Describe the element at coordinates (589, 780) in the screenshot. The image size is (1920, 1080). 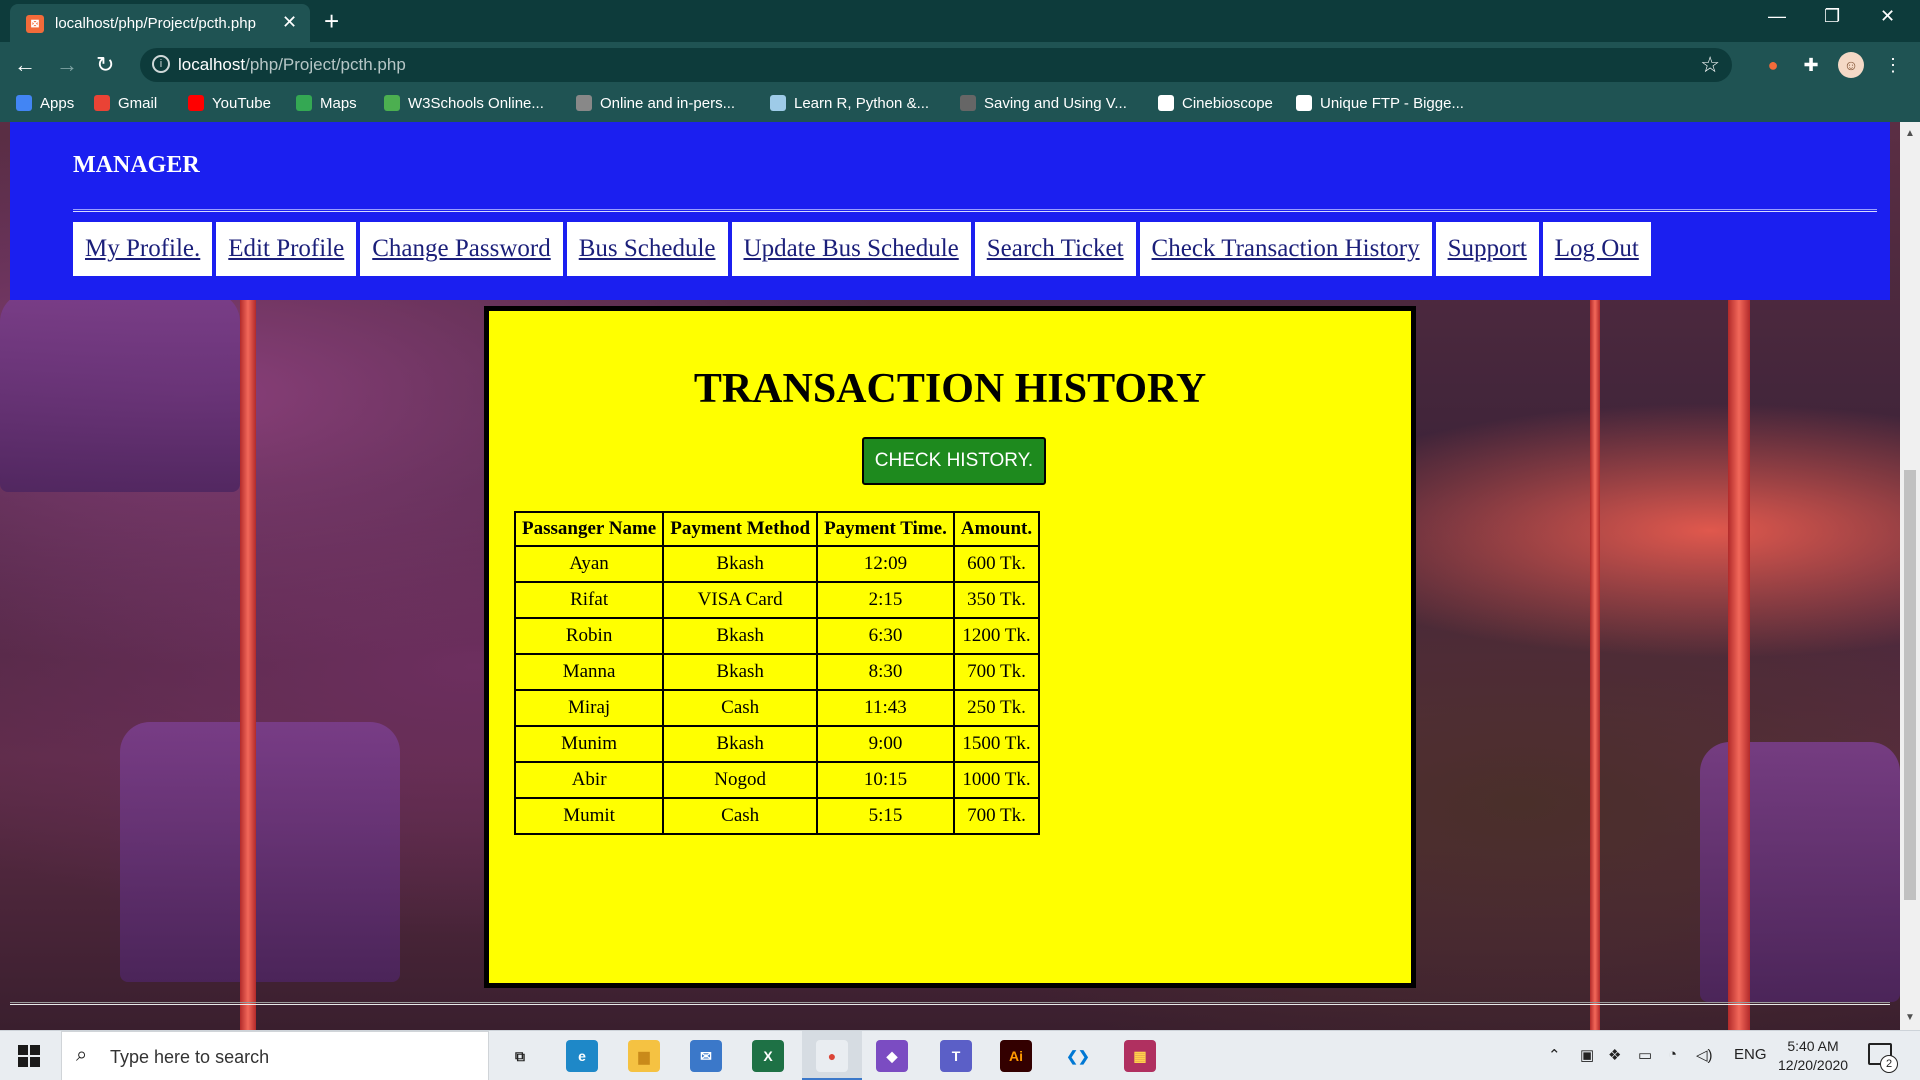
I see `table-cell: Abir` at that location.